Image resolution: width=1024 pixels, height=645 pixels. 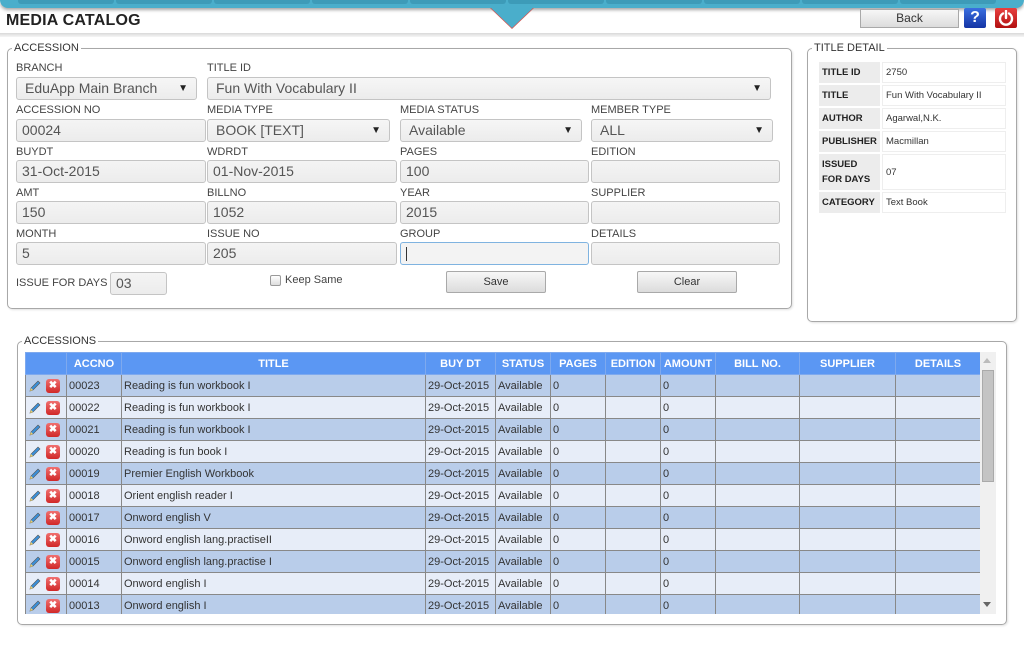 What do you see at coordinates (688, 363) in the screenshot?
I see `column-header-amount: AMOUNT` at bounding box center [688, 363].